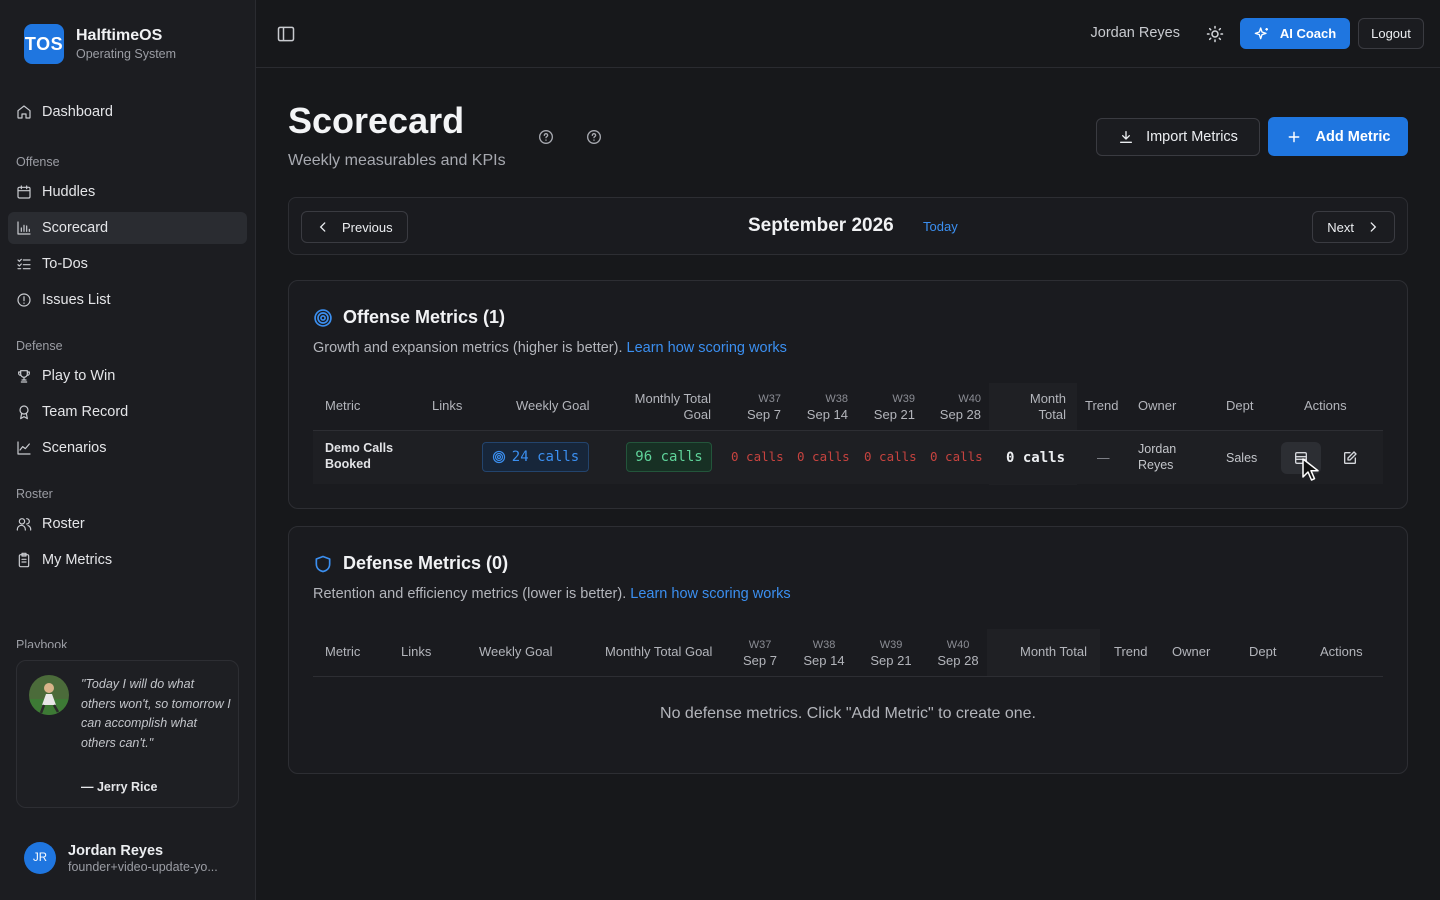  What do you see at coordinates (824, 645) in the screenshot?
I see `col-w38-week: W38` at bounding box center [824, 645].